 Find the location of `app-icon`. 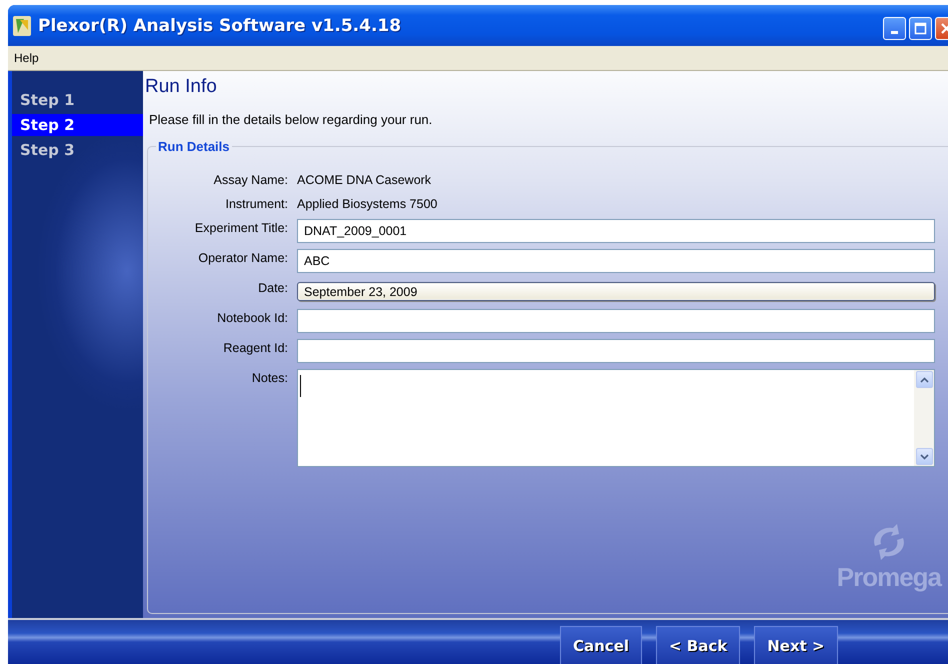

app-icon is located at coordinates (22, 25).